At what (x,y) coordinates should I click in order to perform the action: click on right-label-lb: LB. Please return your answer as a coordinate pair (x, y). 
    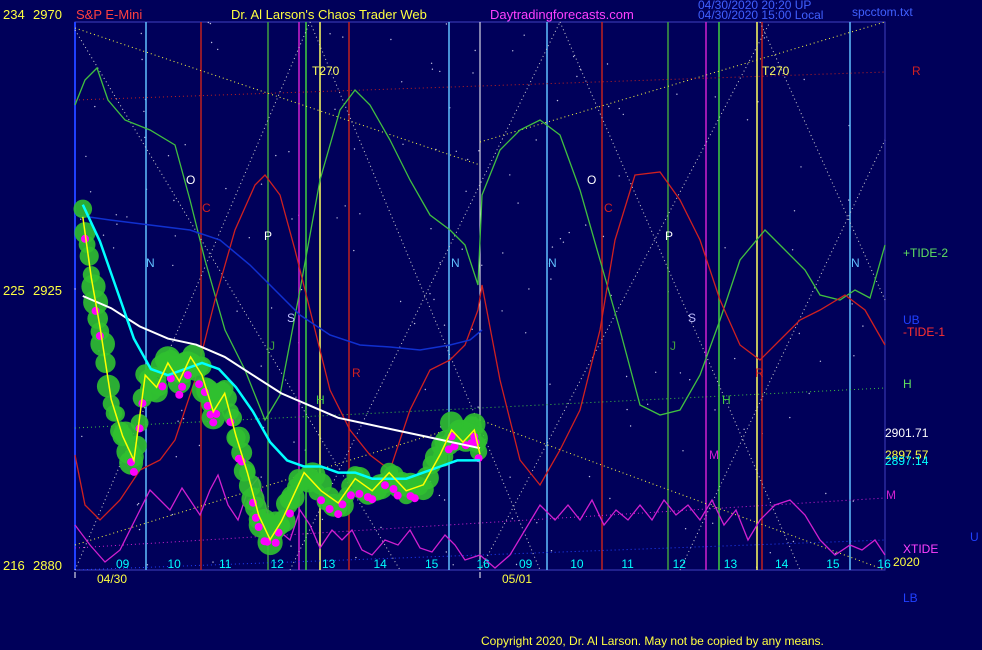
    Looking at the image, I should click on (910, 598).